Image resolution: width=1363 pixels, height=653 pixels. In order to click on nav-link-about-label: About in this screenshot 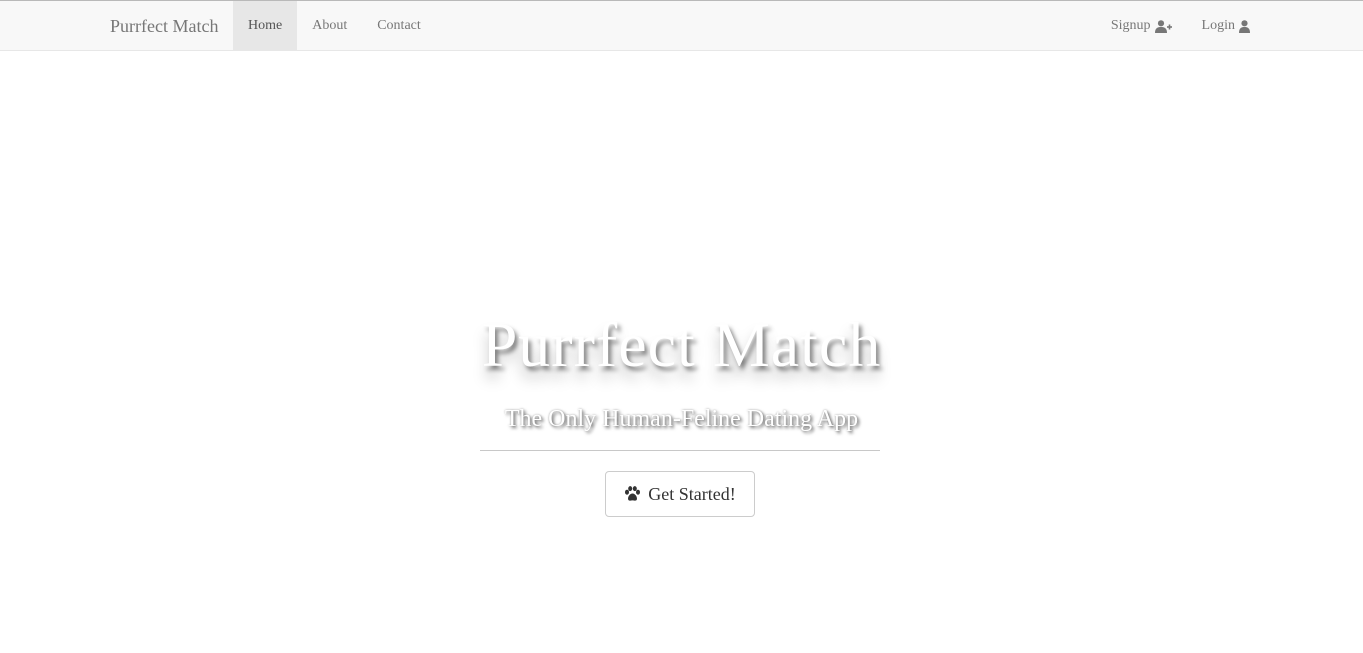, I will do `click(330, 25)`.